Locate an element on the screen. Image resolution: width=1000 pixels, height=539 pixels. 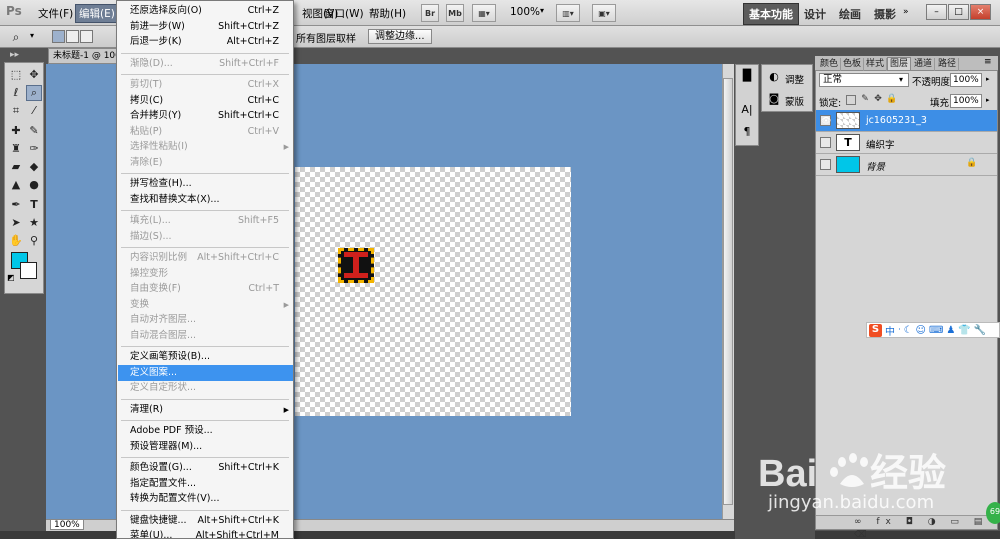
view-extras-button: ▦▾ is located at coordinates (484, 13).